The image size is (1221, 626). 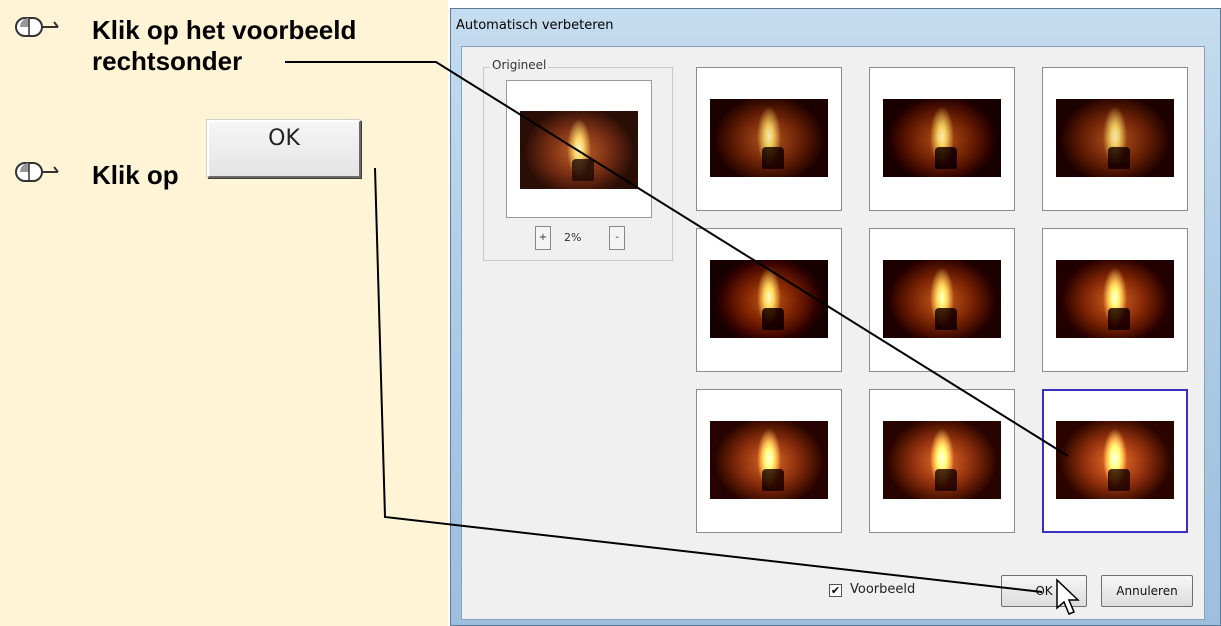 I want to click on zoom-out-button: -, so click(x=617, y=238).